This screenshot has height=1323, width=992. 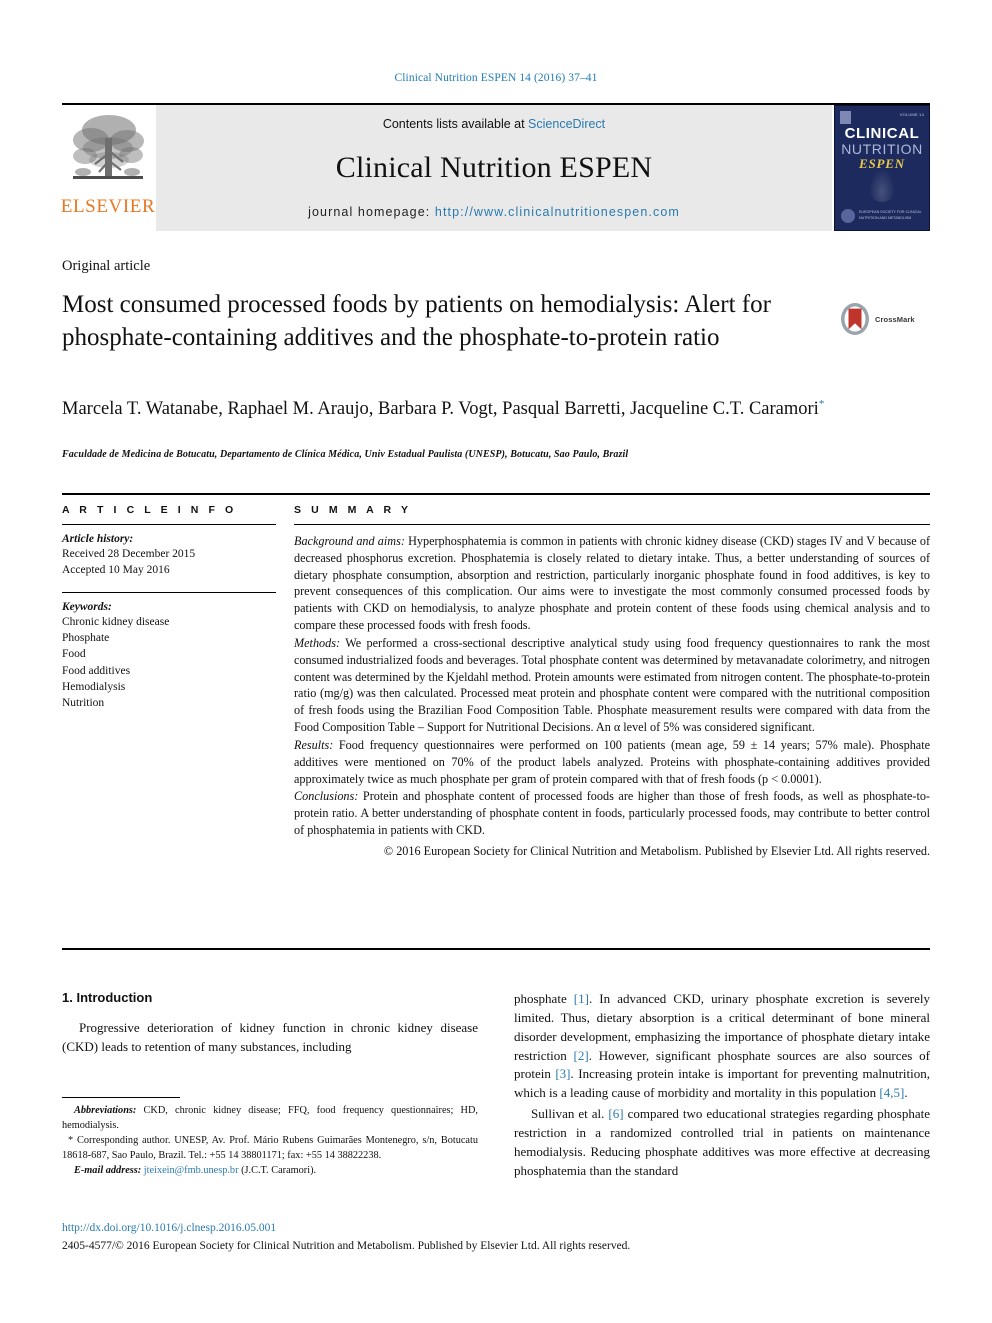 I want to click on section-heading-introduction: 1. Introduction, so click(x=107, y=997).